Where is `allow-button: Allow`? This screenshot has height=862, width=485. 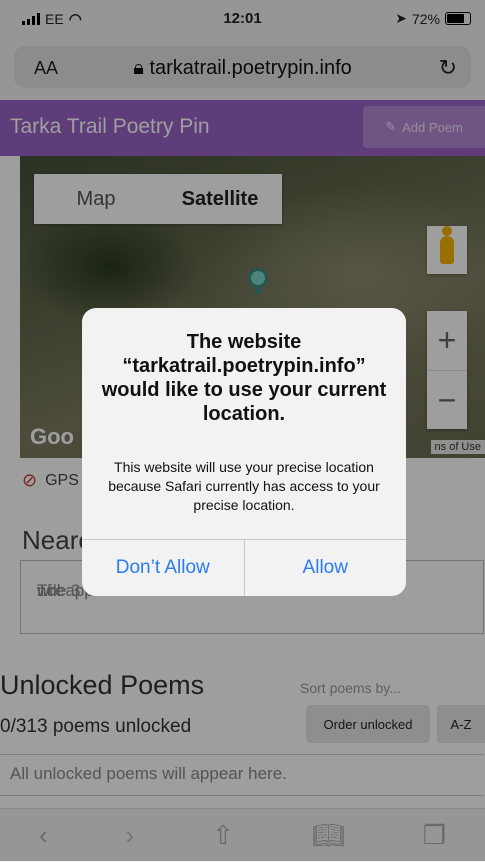 allow-button: Allow is located at coordinates (326, 568).